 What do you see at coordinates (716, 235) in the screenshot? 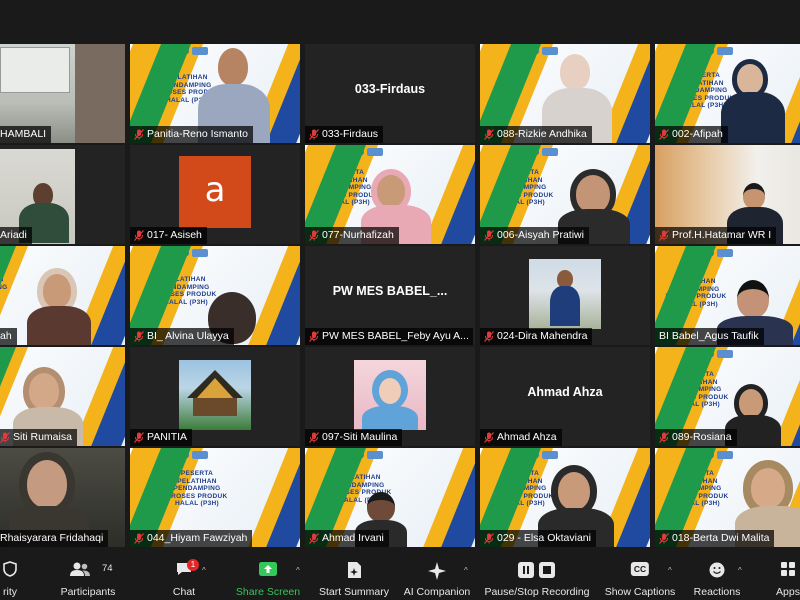
I see `participant-name-label: Prof.H.Hatamar WR I` at bounding box center [716, 235].